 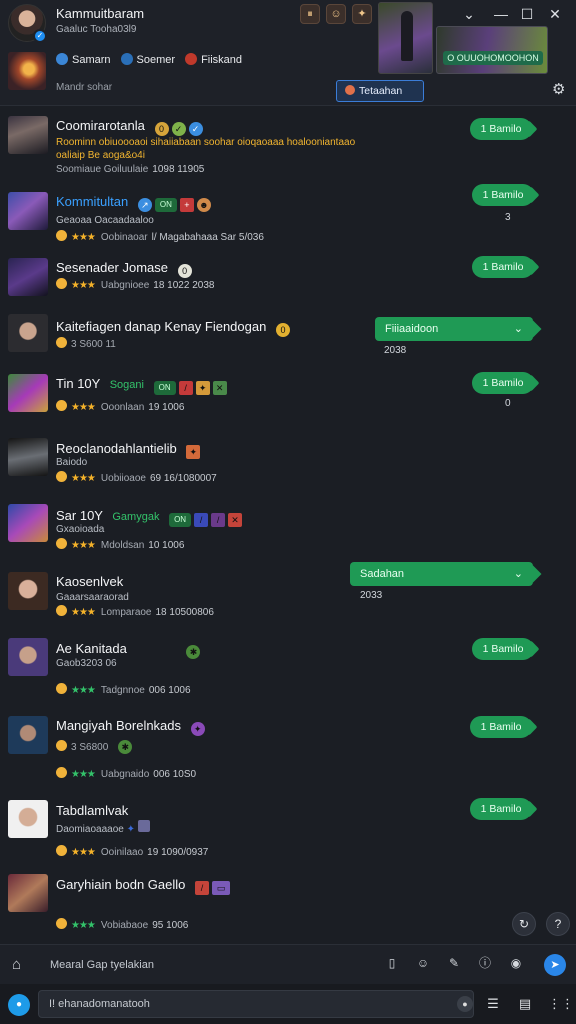 What do you see at coordinates (120, 406) in the screenshot?
I see `activity-line: ★★★ Ooonlaan 19 1006` at bounding box center [120, 406].